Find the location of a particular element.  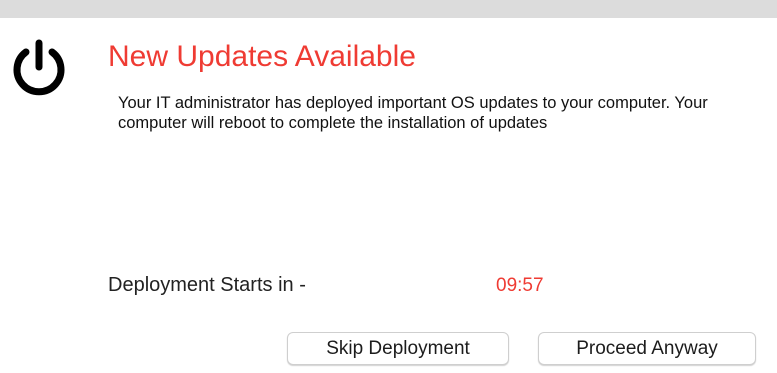

proceed-anyway-button: Proceed Anyway is located at coordinates (647, 348).